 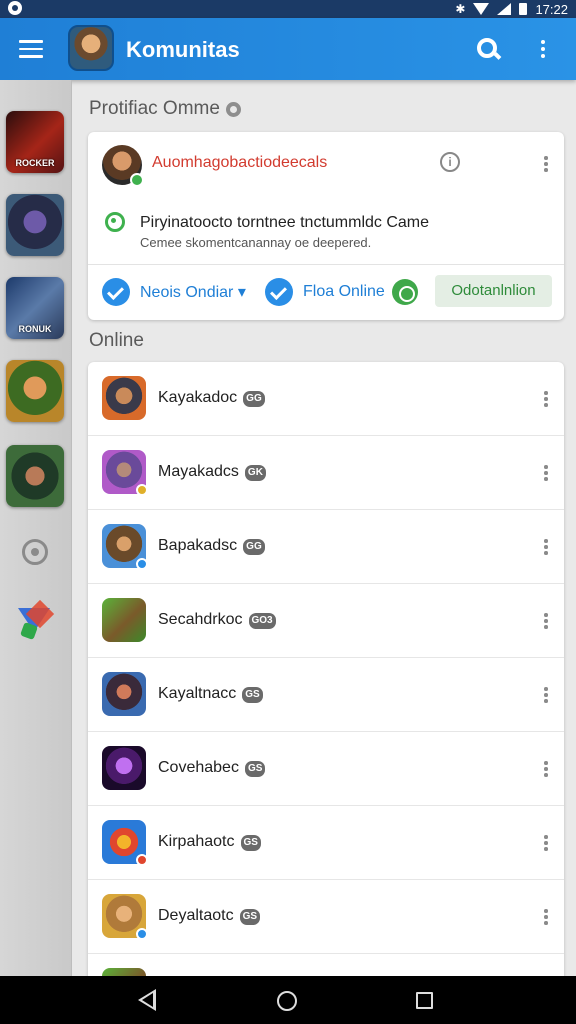 I want to click on user-name: Mayakadcs, so click(x=198, y=471).